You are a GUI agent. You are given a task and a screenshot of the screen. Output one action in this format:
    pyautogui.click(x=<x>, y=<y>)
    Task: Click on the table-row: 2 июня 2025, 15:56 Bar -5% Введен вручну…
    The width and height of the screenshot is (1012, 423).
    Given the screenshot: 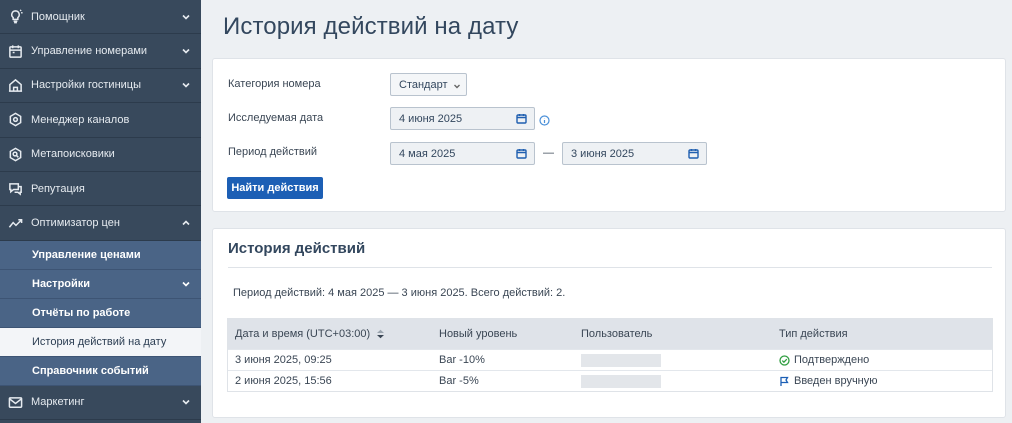 What is the action you would take?
    pyautogui.click(x=610, y=380)
    